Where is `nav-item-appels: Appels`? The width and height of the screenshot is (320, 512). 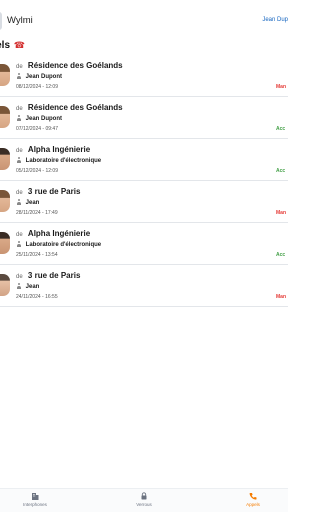 nav-item-appels: Appels is located at coordinates (253, 499).